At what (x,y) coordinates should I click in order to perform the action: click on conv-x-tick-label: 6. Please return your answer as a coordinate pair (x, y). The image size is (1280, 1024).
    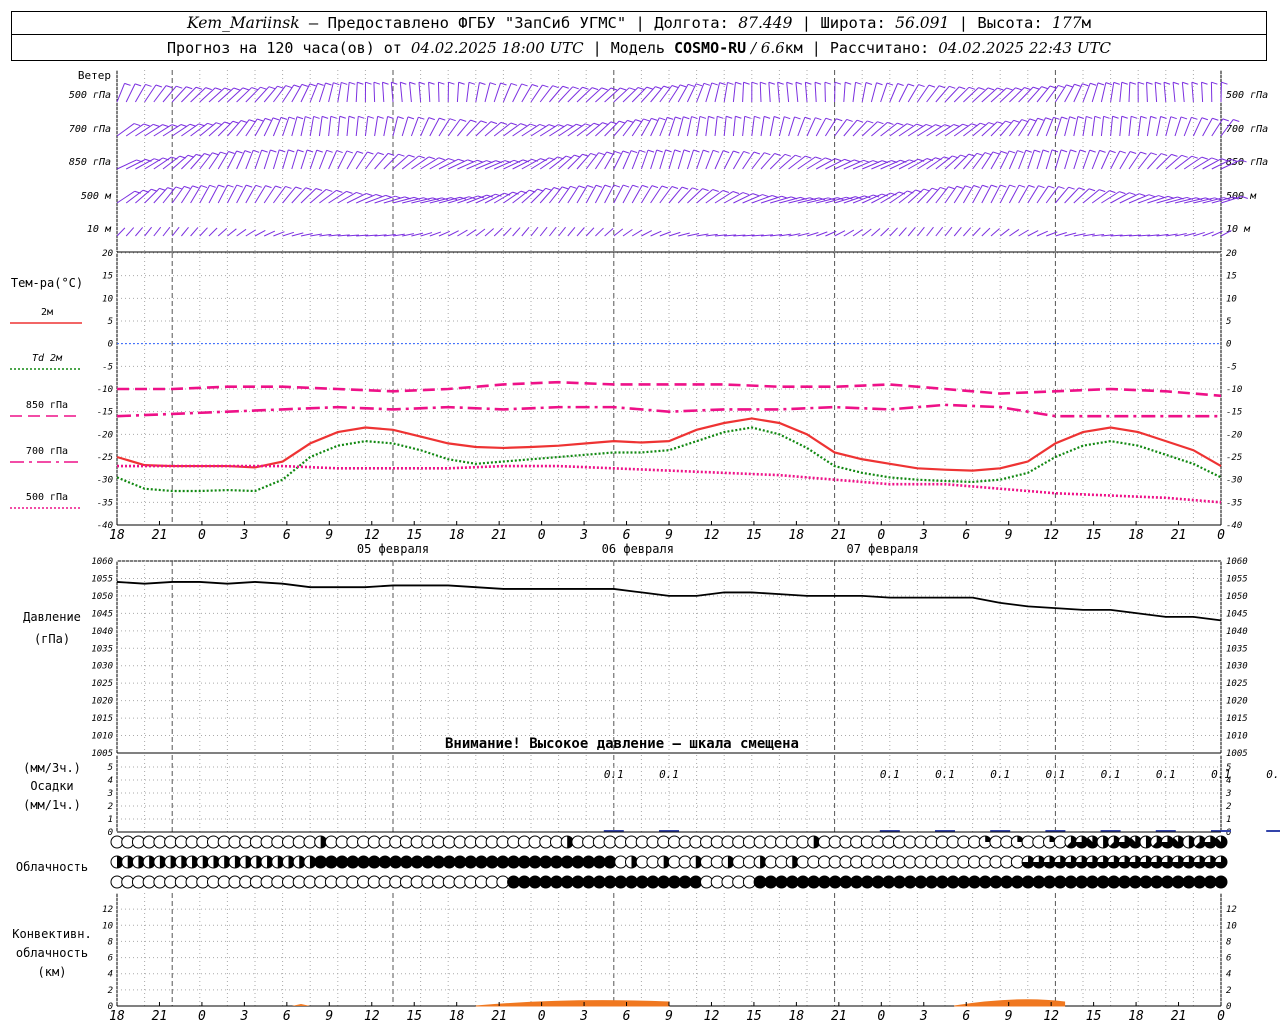
    Looking at the image, I should click on (287, 1016).